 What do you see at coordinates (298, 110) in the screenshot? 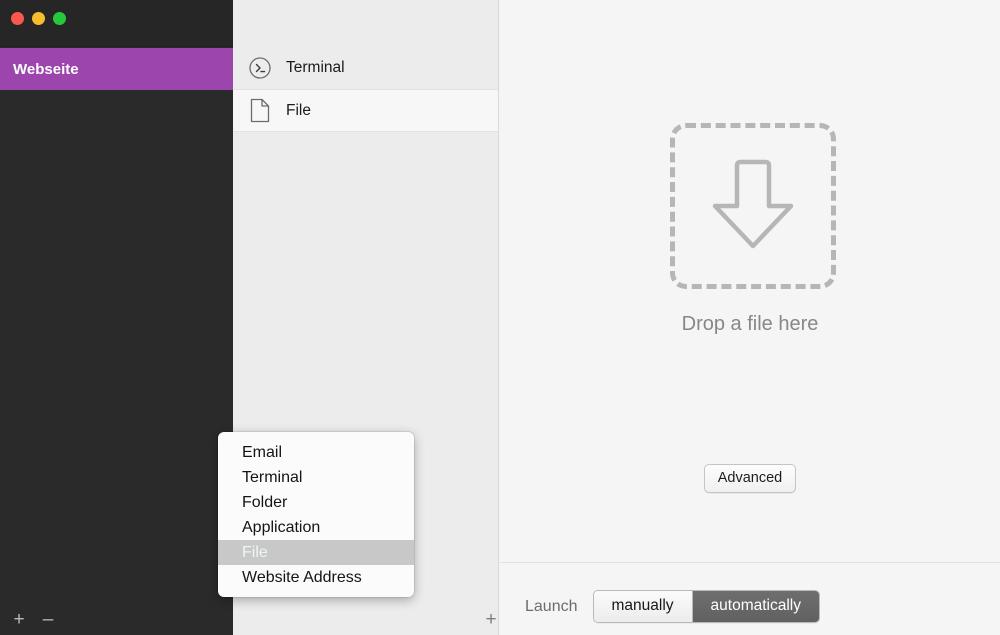
I see `list-item-label: File` at bounding box center [298, 110].